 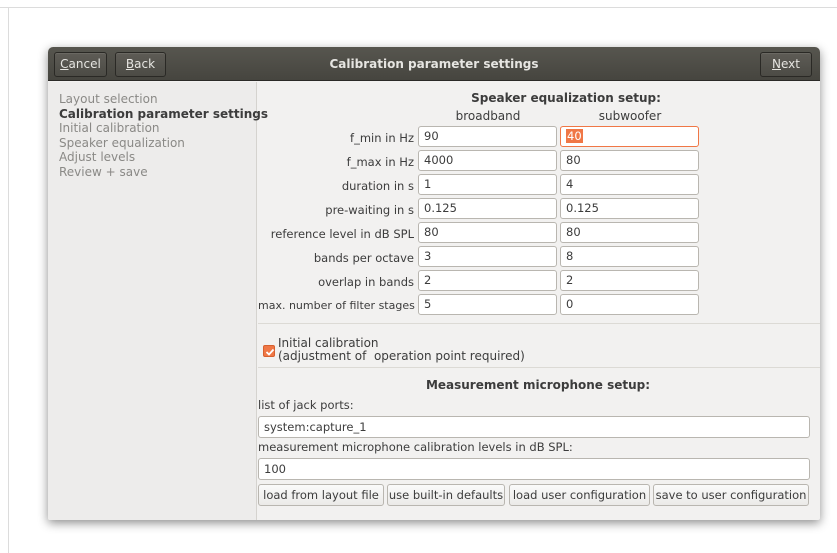 I want to click on check-icon, so click(x=270, y=352).